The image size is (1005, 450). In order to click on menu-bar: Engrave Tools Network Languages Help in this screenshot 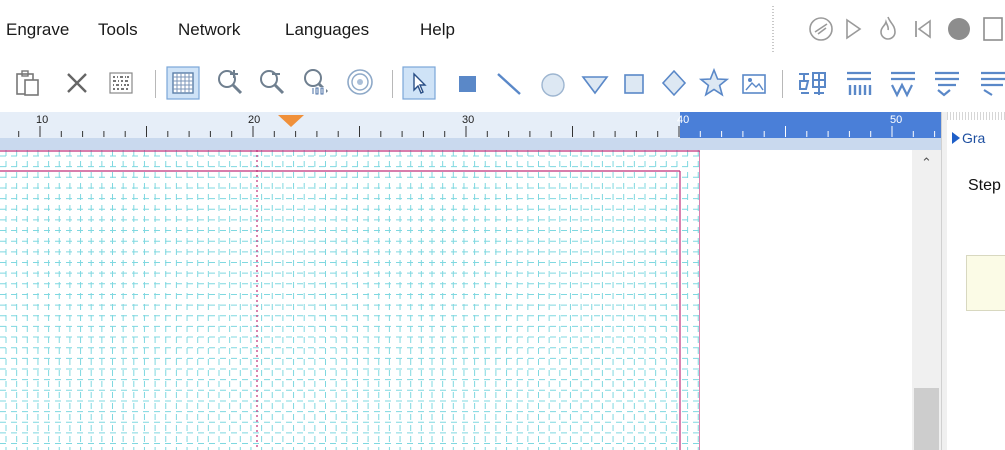, I will do `click(502, 29)`.